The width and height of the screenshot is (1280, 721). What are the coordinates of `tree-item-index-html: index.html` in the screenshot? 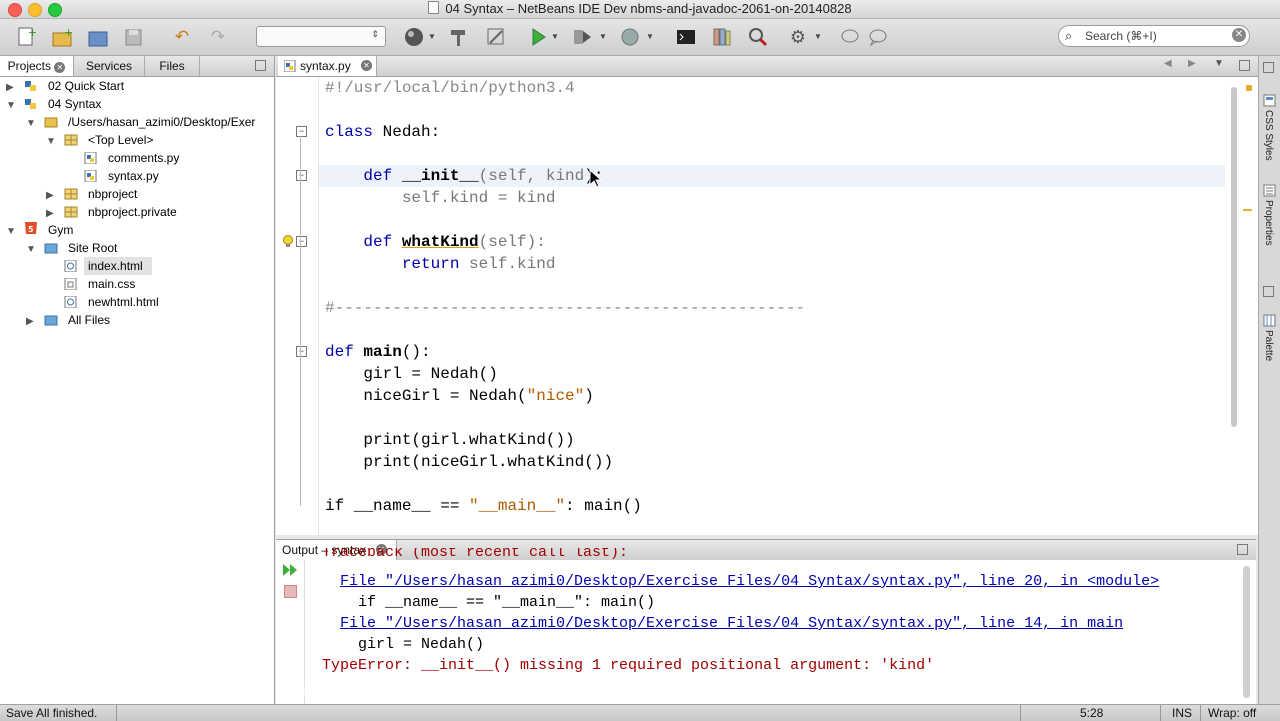 It's located at (115, 266).